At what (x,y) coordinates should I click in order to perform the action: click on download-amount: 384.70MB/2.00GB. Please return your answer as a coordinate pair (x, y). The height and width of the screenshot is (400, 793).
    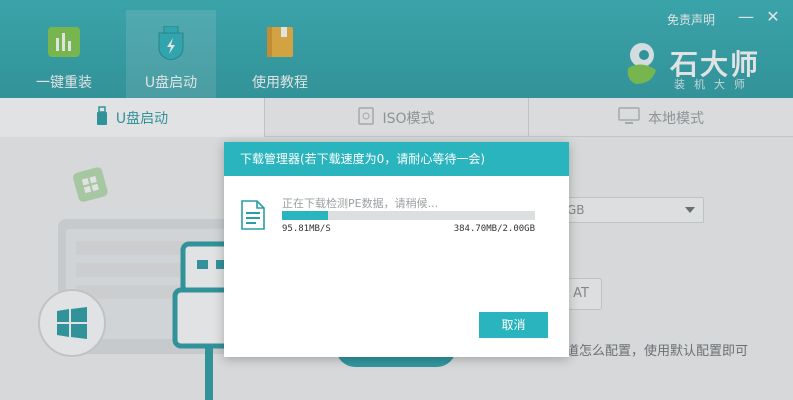
    Looking at the image, I should click on (494, 229).